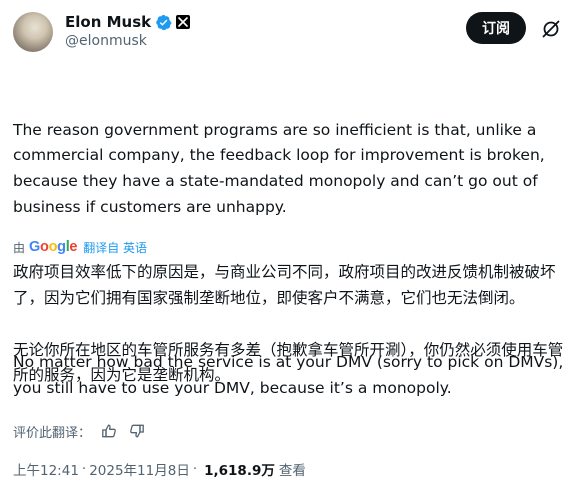  I want to click on handle: @elonmusk, so click(127, 42).